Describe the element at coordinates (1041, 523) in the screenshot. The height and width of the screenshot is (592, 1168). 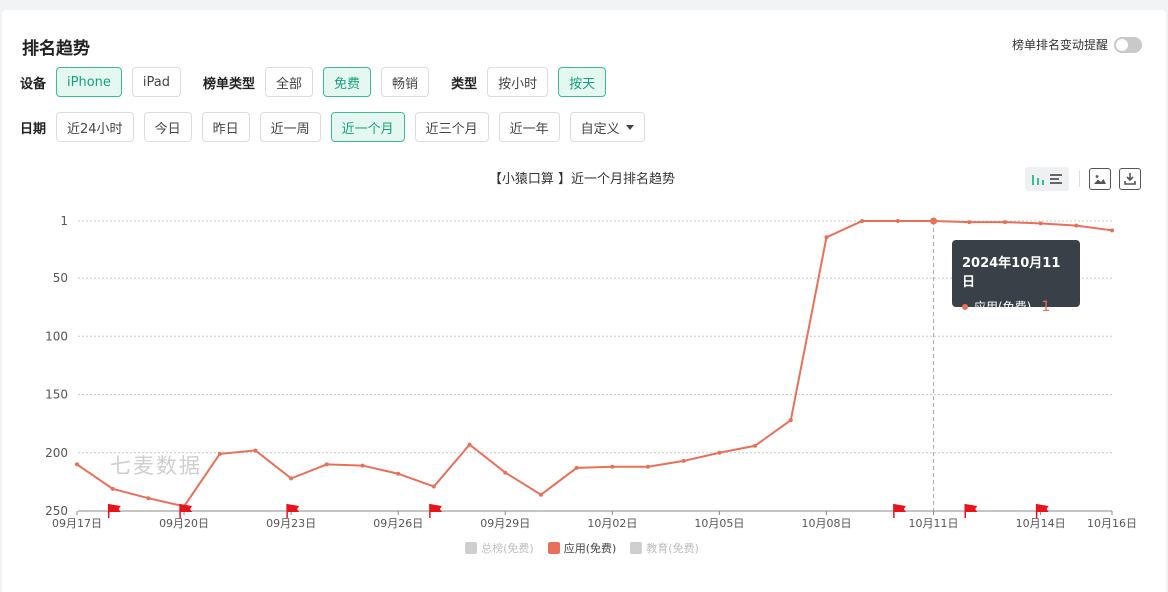
I see `x-tick-label: 10月14日` at that location.